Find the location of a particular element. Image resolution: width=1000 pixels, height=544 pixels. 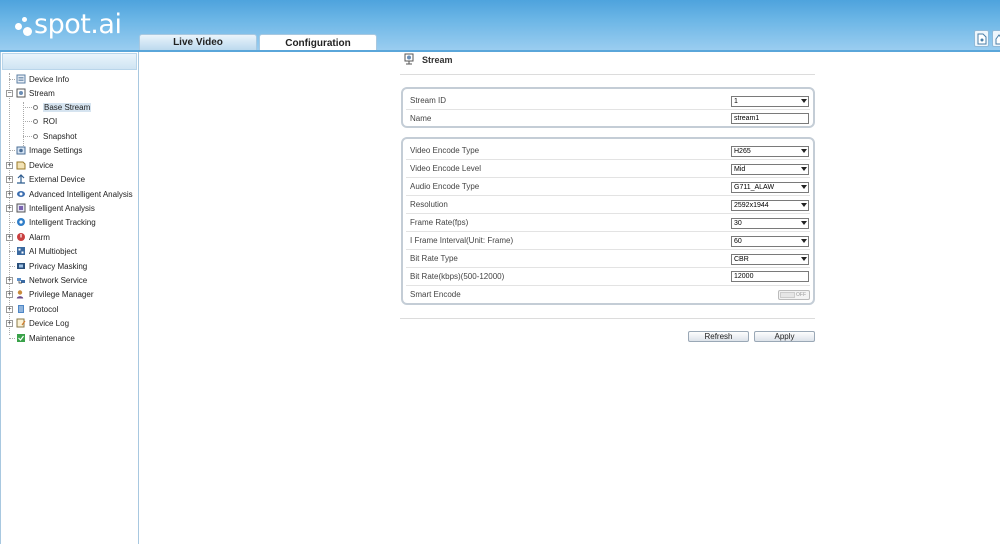

video-encode-level-row: Video Encode Level Mid is located at coordinates (608, 169).